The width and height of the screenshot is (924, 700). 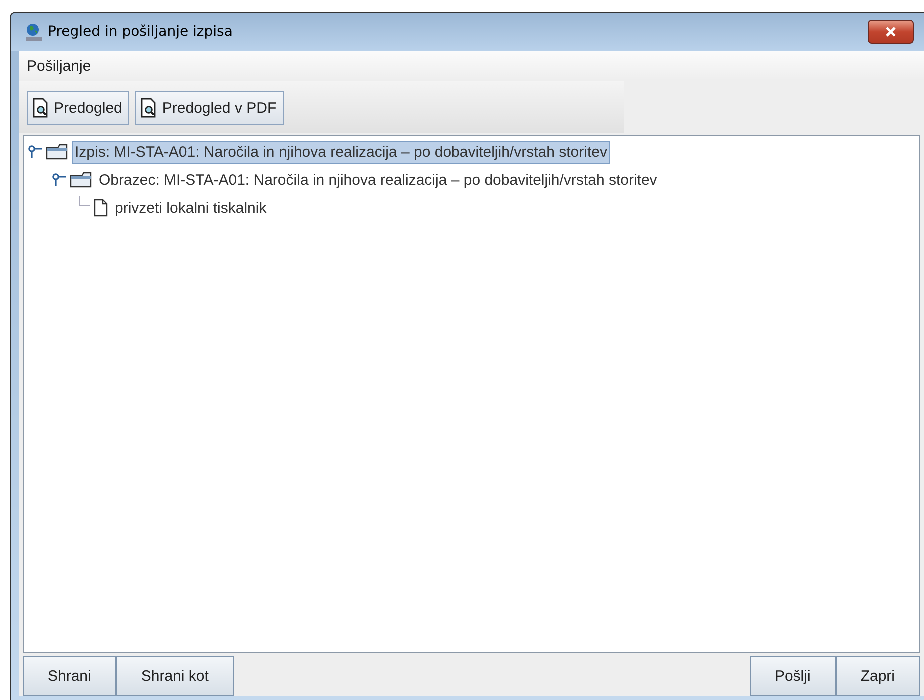 I want to click on window-title: Pregled in pošiljanje izpisa, so click(x=141, y=32).